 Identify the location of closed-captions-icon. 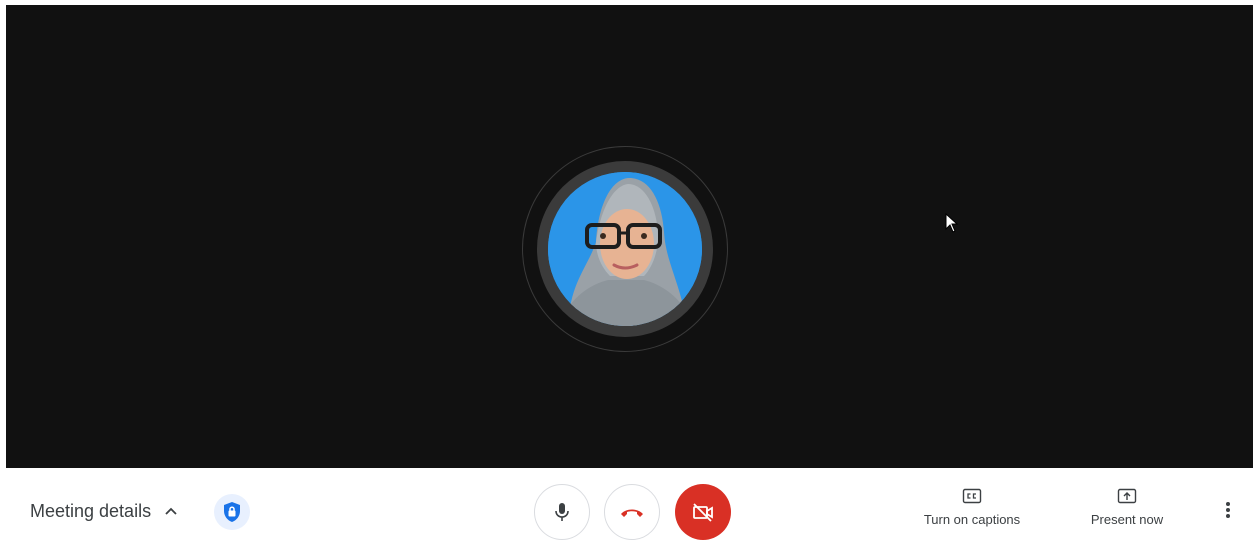
(972, 496).